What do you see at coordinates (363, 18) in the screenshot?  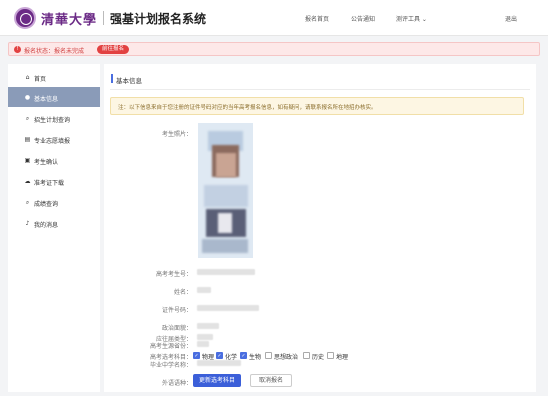 I see `nav-announcements: 公告通知` at bounding box center [363, 18].